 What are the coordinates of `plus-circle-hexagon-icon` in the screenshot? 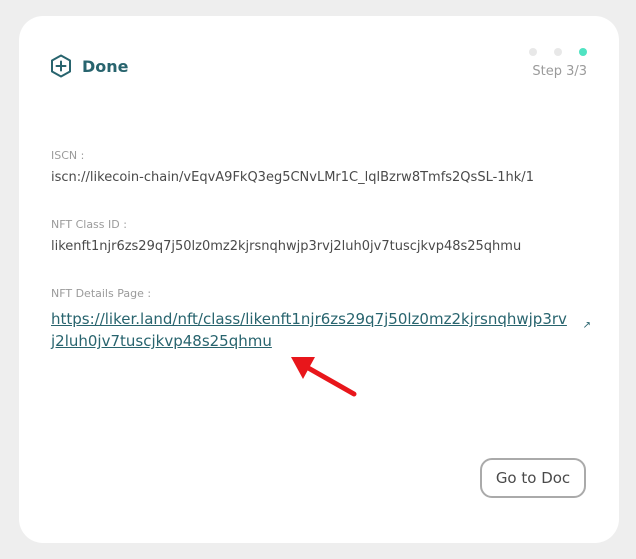 It's located at (61, 66).